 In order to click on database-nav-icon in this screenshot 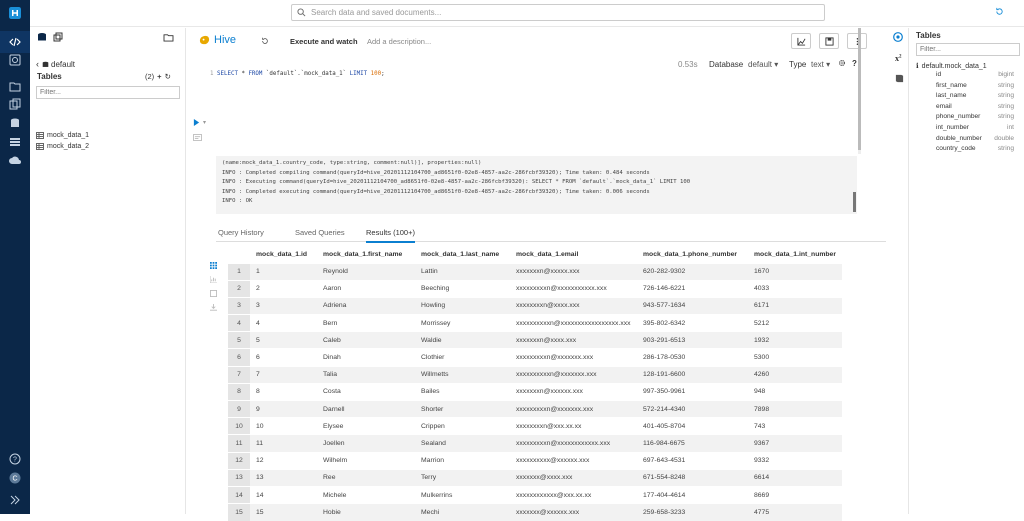, I will do `click(15, 123)`.